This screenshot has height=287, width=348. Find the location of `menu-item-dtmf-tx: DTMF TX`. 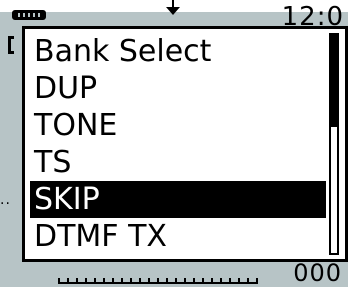

menu-item-dtmf-tx: DTMF TX is located at coordinates (178, 236).